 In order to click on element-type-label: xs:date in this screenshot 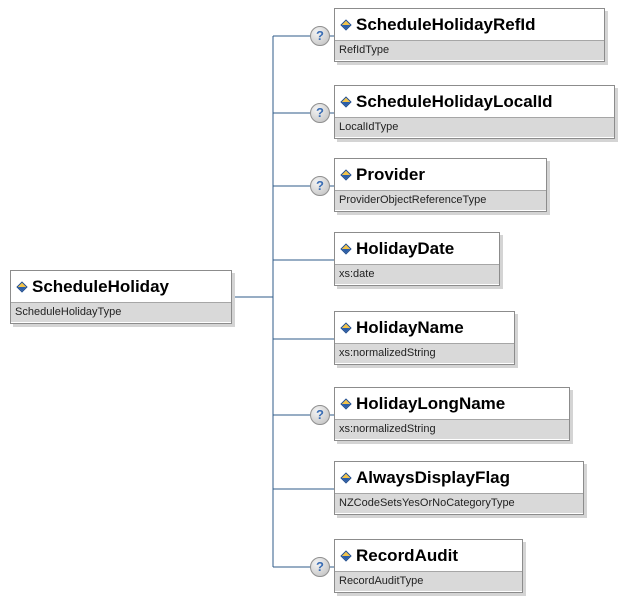, I will do `click(417, 274)`.